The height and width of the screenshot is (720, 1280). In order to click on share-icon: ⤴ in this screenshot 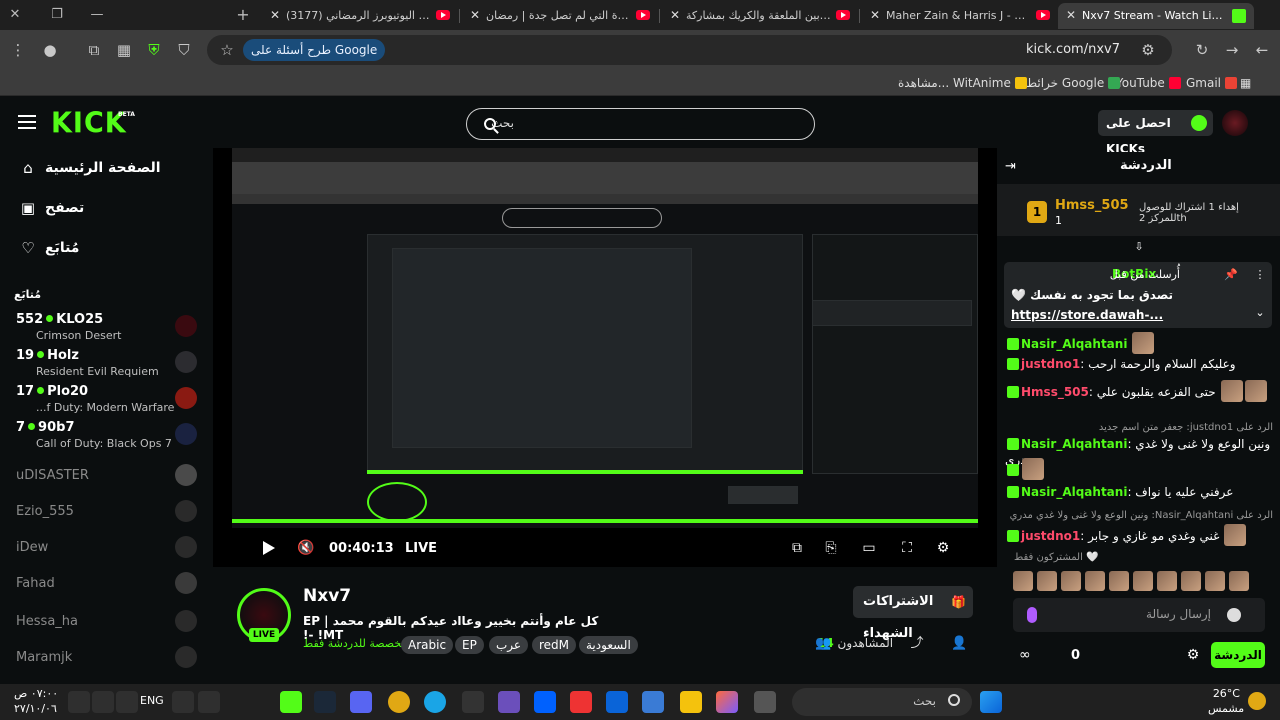, I will do `click(917, 644)`.